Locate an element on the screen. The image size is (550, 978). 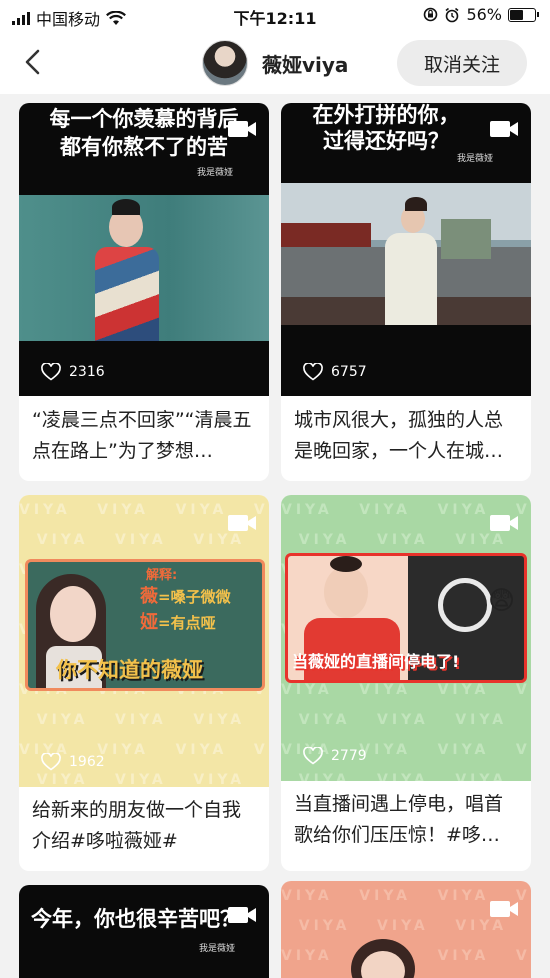
chevron-left-icon is located at coordinates (32, 62).